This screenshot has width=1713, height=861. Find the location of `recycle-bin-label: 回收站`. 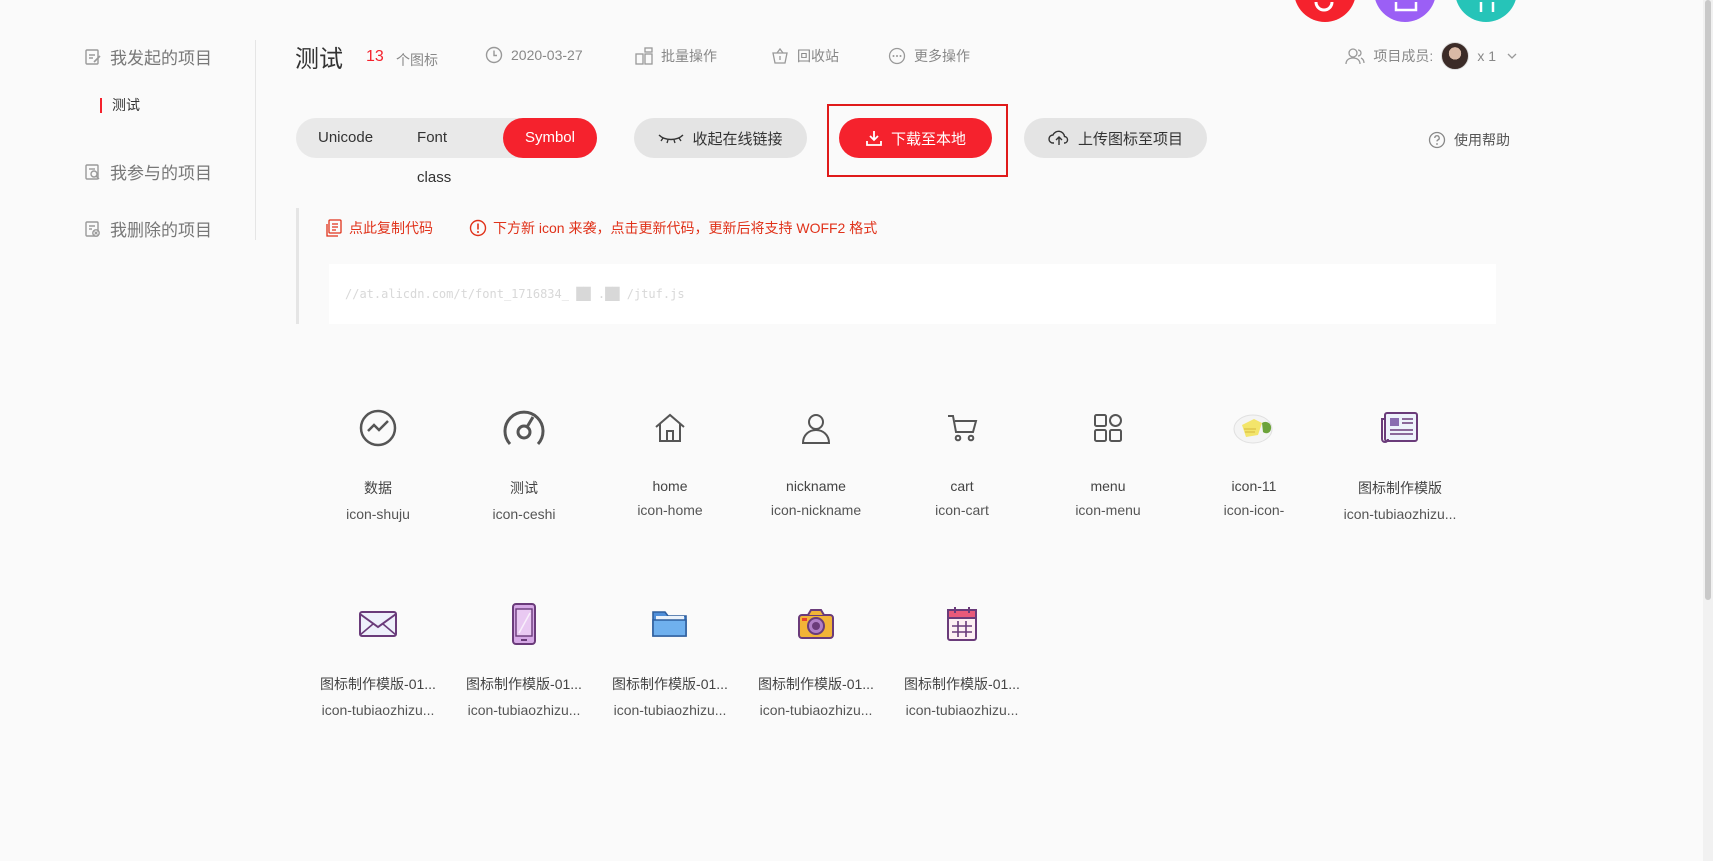

recycle-bin-label: 回收站 is located at coordinates (818, 56).